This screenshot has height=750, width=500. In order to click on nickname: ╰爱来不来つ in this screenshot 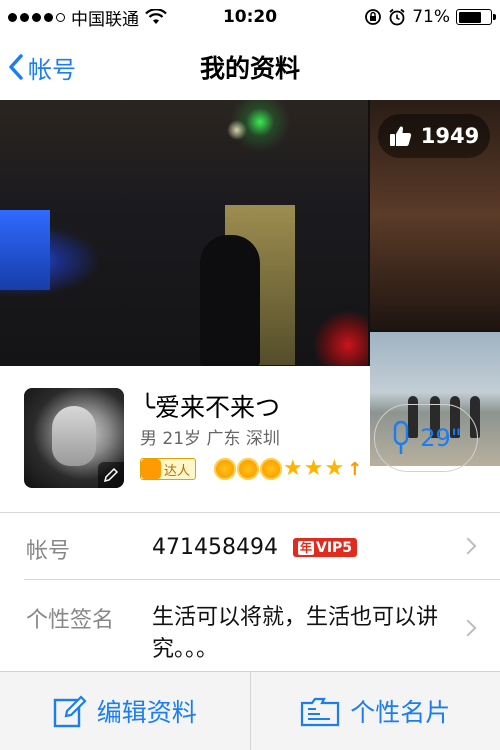, I will do `click(210, 407)`.